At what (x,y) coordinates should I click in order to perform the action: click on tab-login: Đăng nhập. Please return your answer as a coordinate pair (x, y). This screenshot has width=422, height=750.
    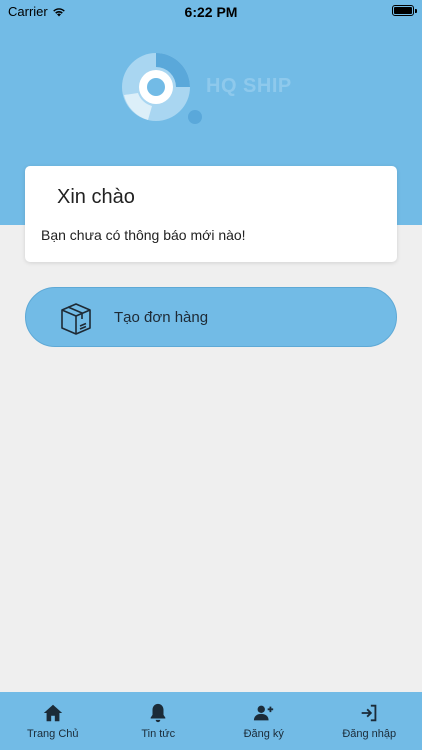
    Looking at the image, I should click on (369, 721).